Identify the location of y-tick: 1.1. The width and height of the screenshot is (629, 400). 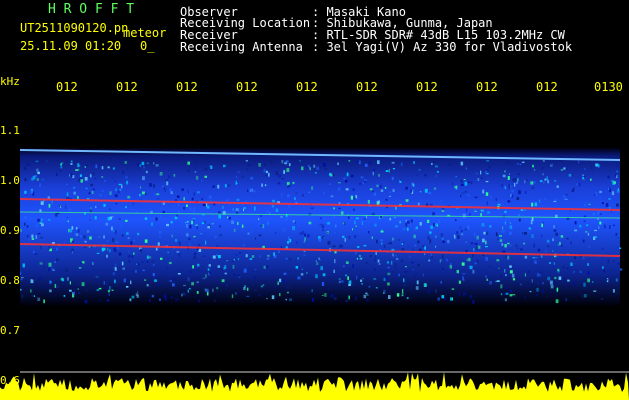
(10, 130).